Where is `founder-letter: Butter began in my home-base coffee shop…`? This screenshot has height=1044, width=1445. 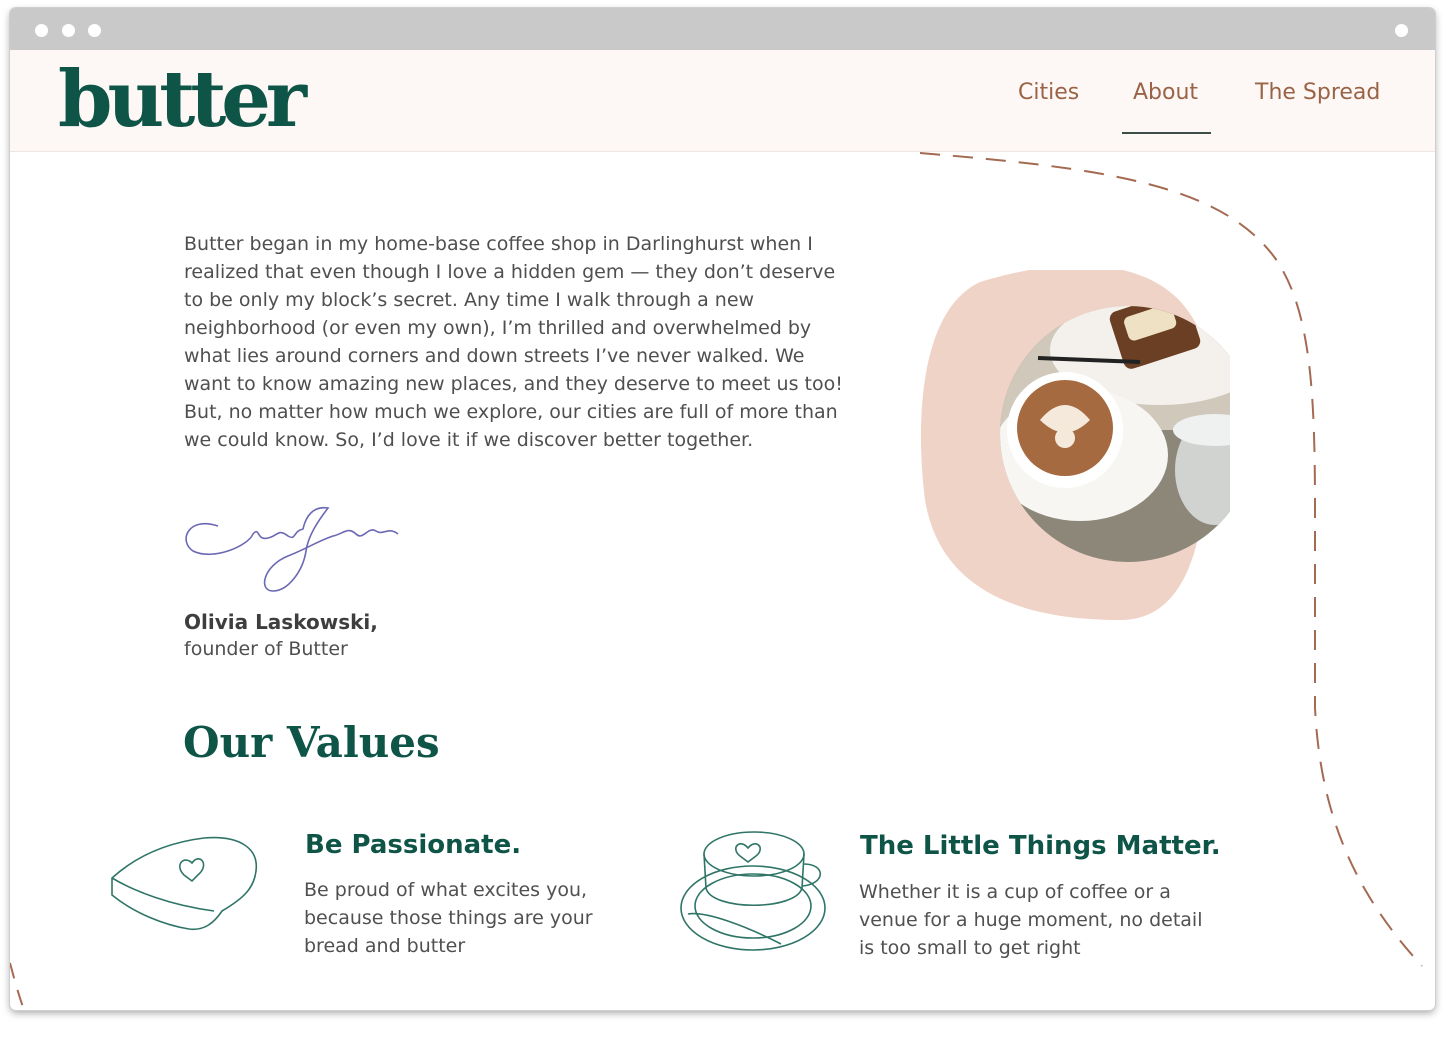 founder-letter: Butter began in my home-base coffee shop… is located at coordinates (513, 342).